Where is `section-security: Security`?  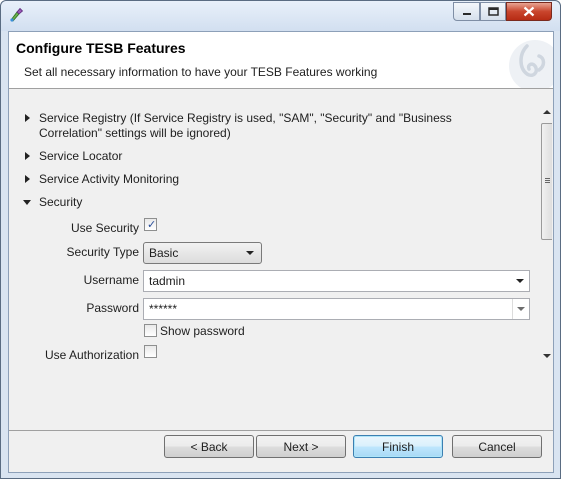
section-security: Security is located at coordinates (52, 202).